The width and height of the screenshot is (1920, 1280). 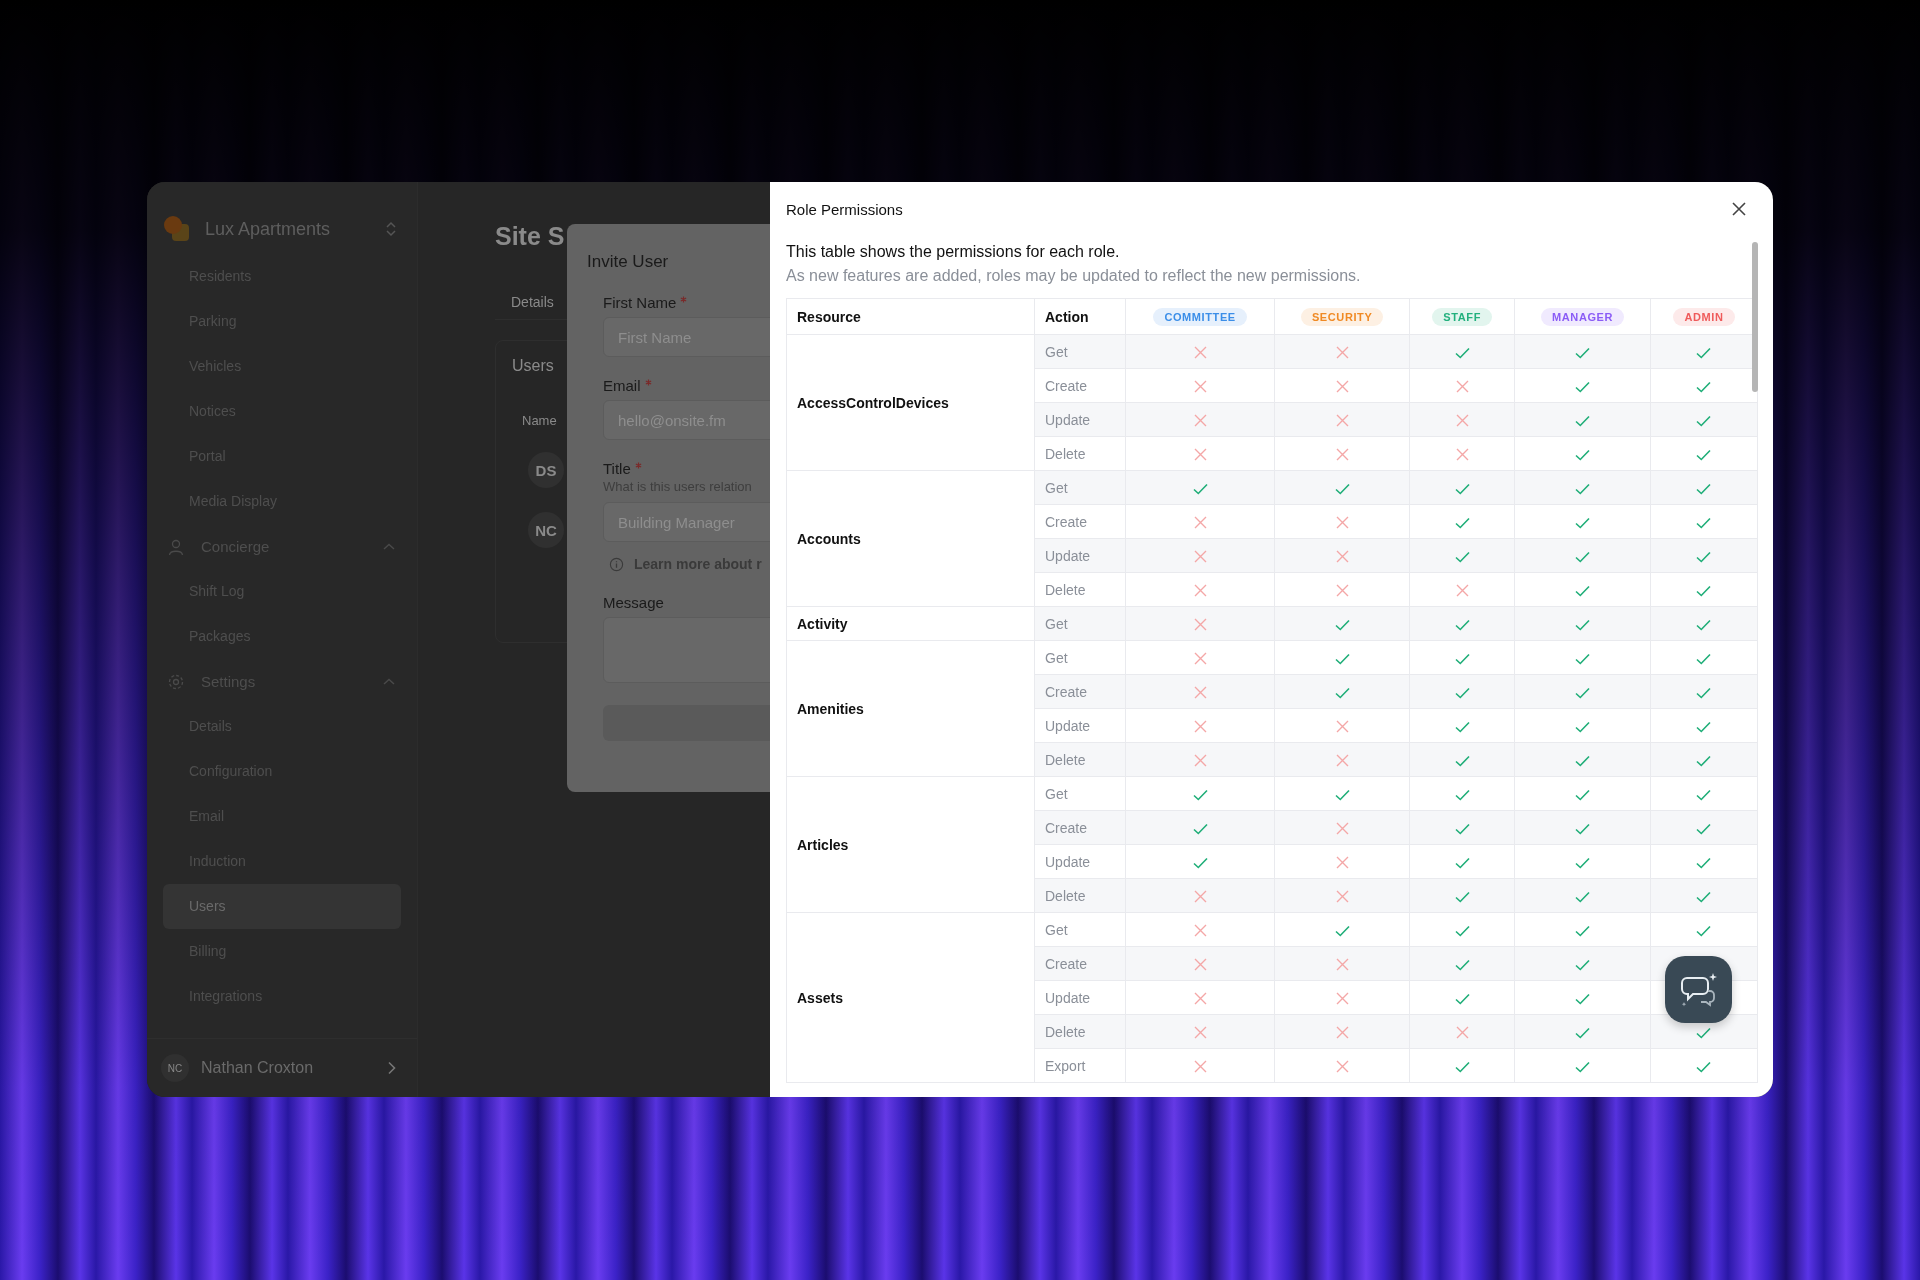 What do you see at coordinates (532, 302) in the screenshot?
I see `tab: Details` at bounding box center [532, 302].